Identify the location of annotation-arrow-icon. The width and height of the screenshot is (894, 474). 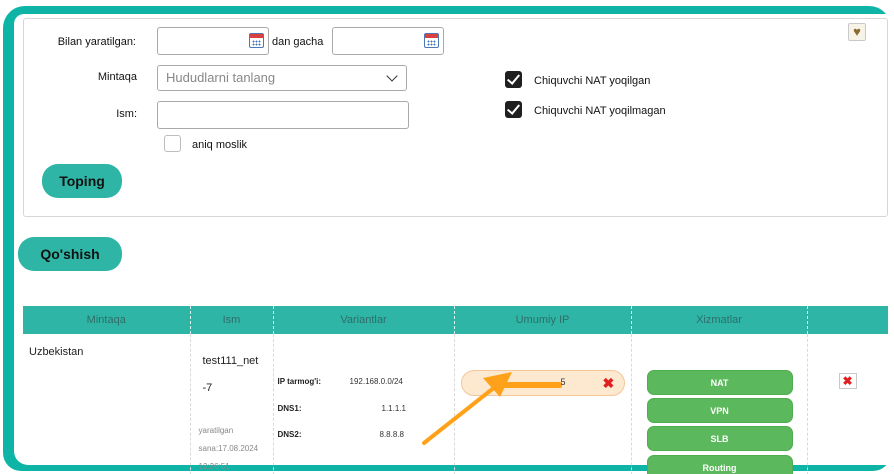
(467, 408).